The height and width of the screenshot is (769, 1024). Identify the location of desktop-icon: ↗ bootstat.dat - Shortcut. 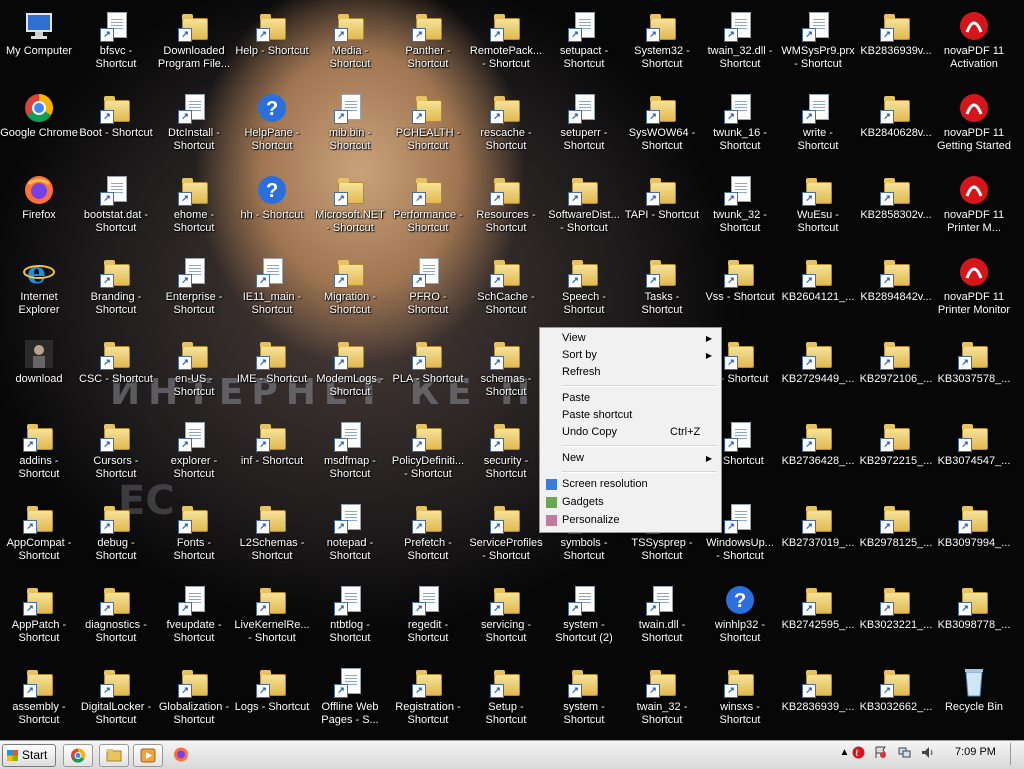
(116, 209).